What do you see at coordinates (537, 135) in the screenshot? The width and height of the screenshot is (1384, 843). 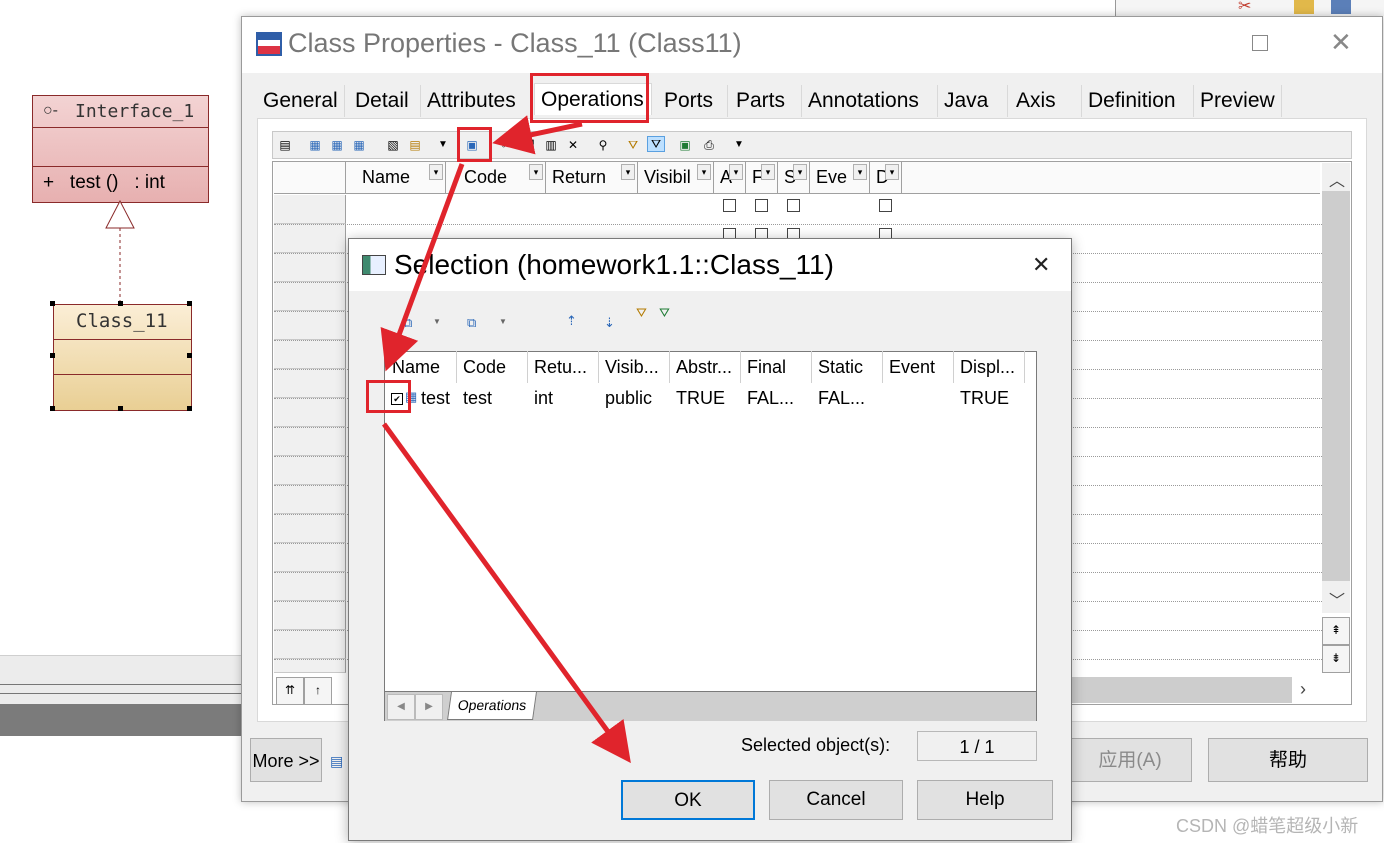 I see `arrow-tab-to-toolbar` at bounding box center [537, 135].